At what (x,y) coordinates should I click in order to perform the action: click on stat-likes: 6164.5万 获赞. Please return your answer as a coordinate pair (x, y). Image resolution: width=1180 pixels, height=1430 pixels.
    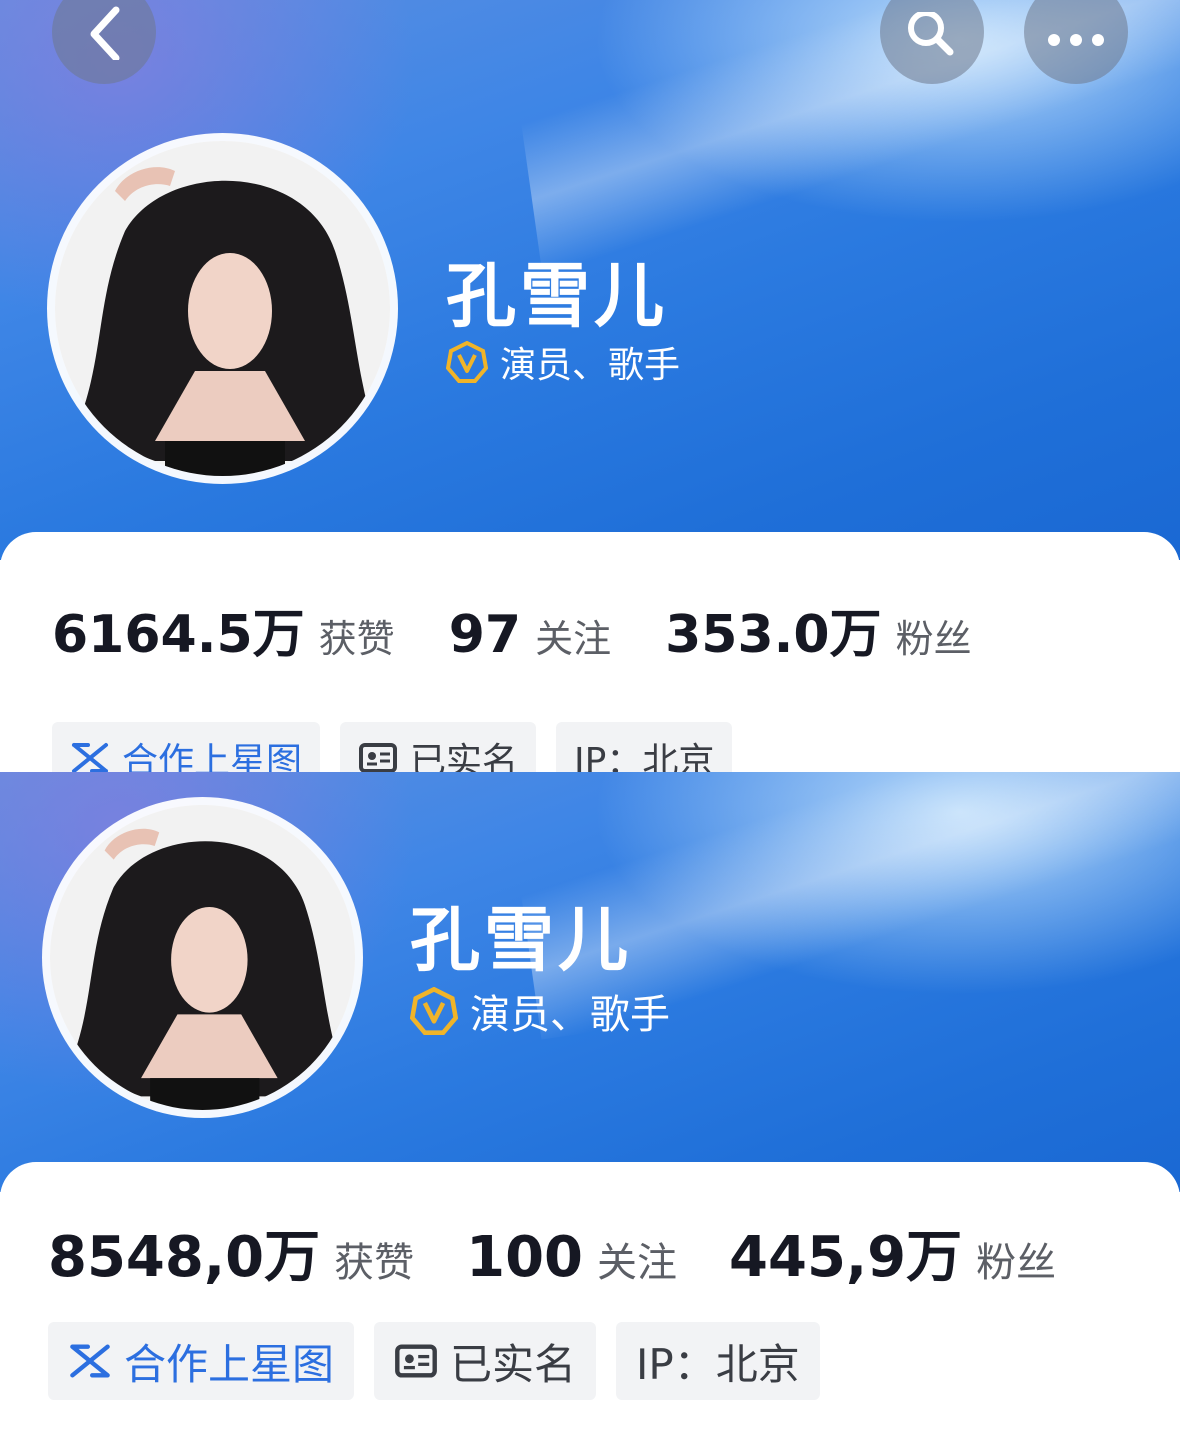
    Looking at the image, I should click on (223, 629).